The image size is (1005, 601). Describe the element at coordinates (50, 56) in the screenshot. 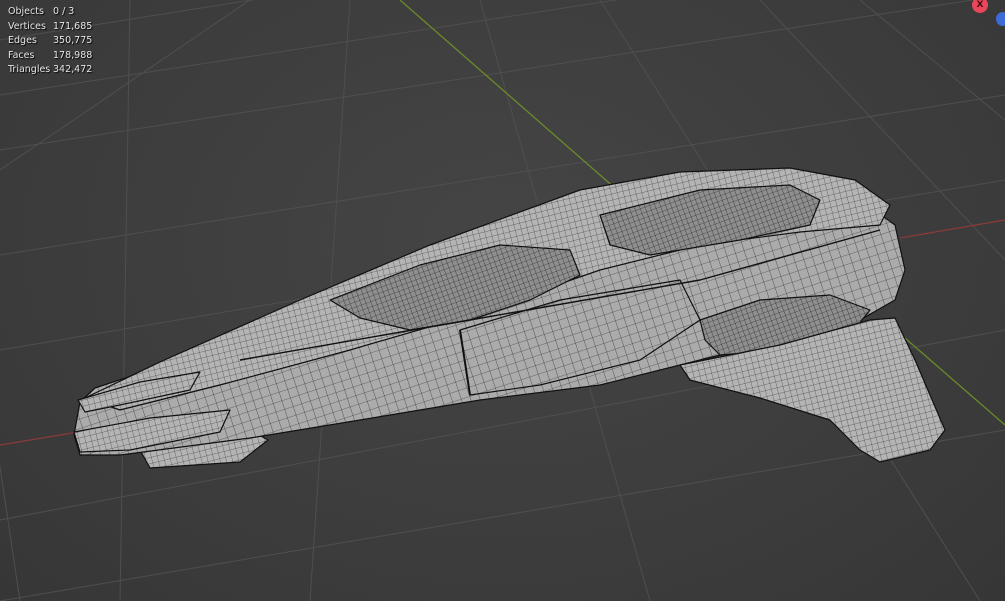

I see `stat-row-faces: Faces 178,988` at that location.